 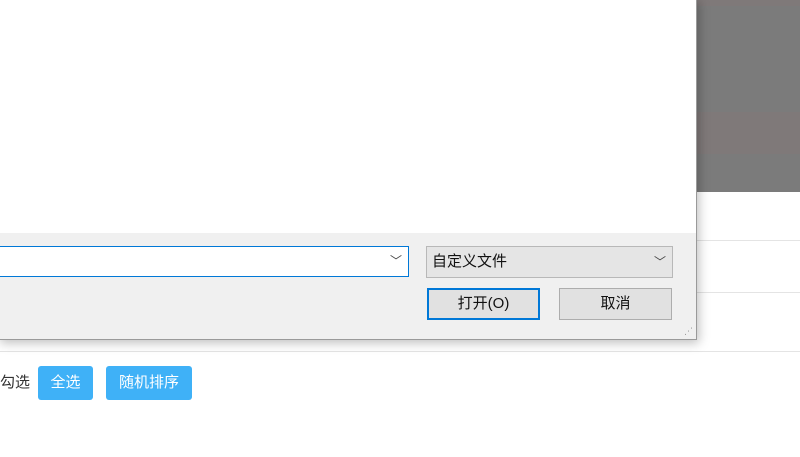 What do you see at coordinates (204, 261) in the screenshot?
I see `filename-input: ﹀` at bounding box center [204, 261].